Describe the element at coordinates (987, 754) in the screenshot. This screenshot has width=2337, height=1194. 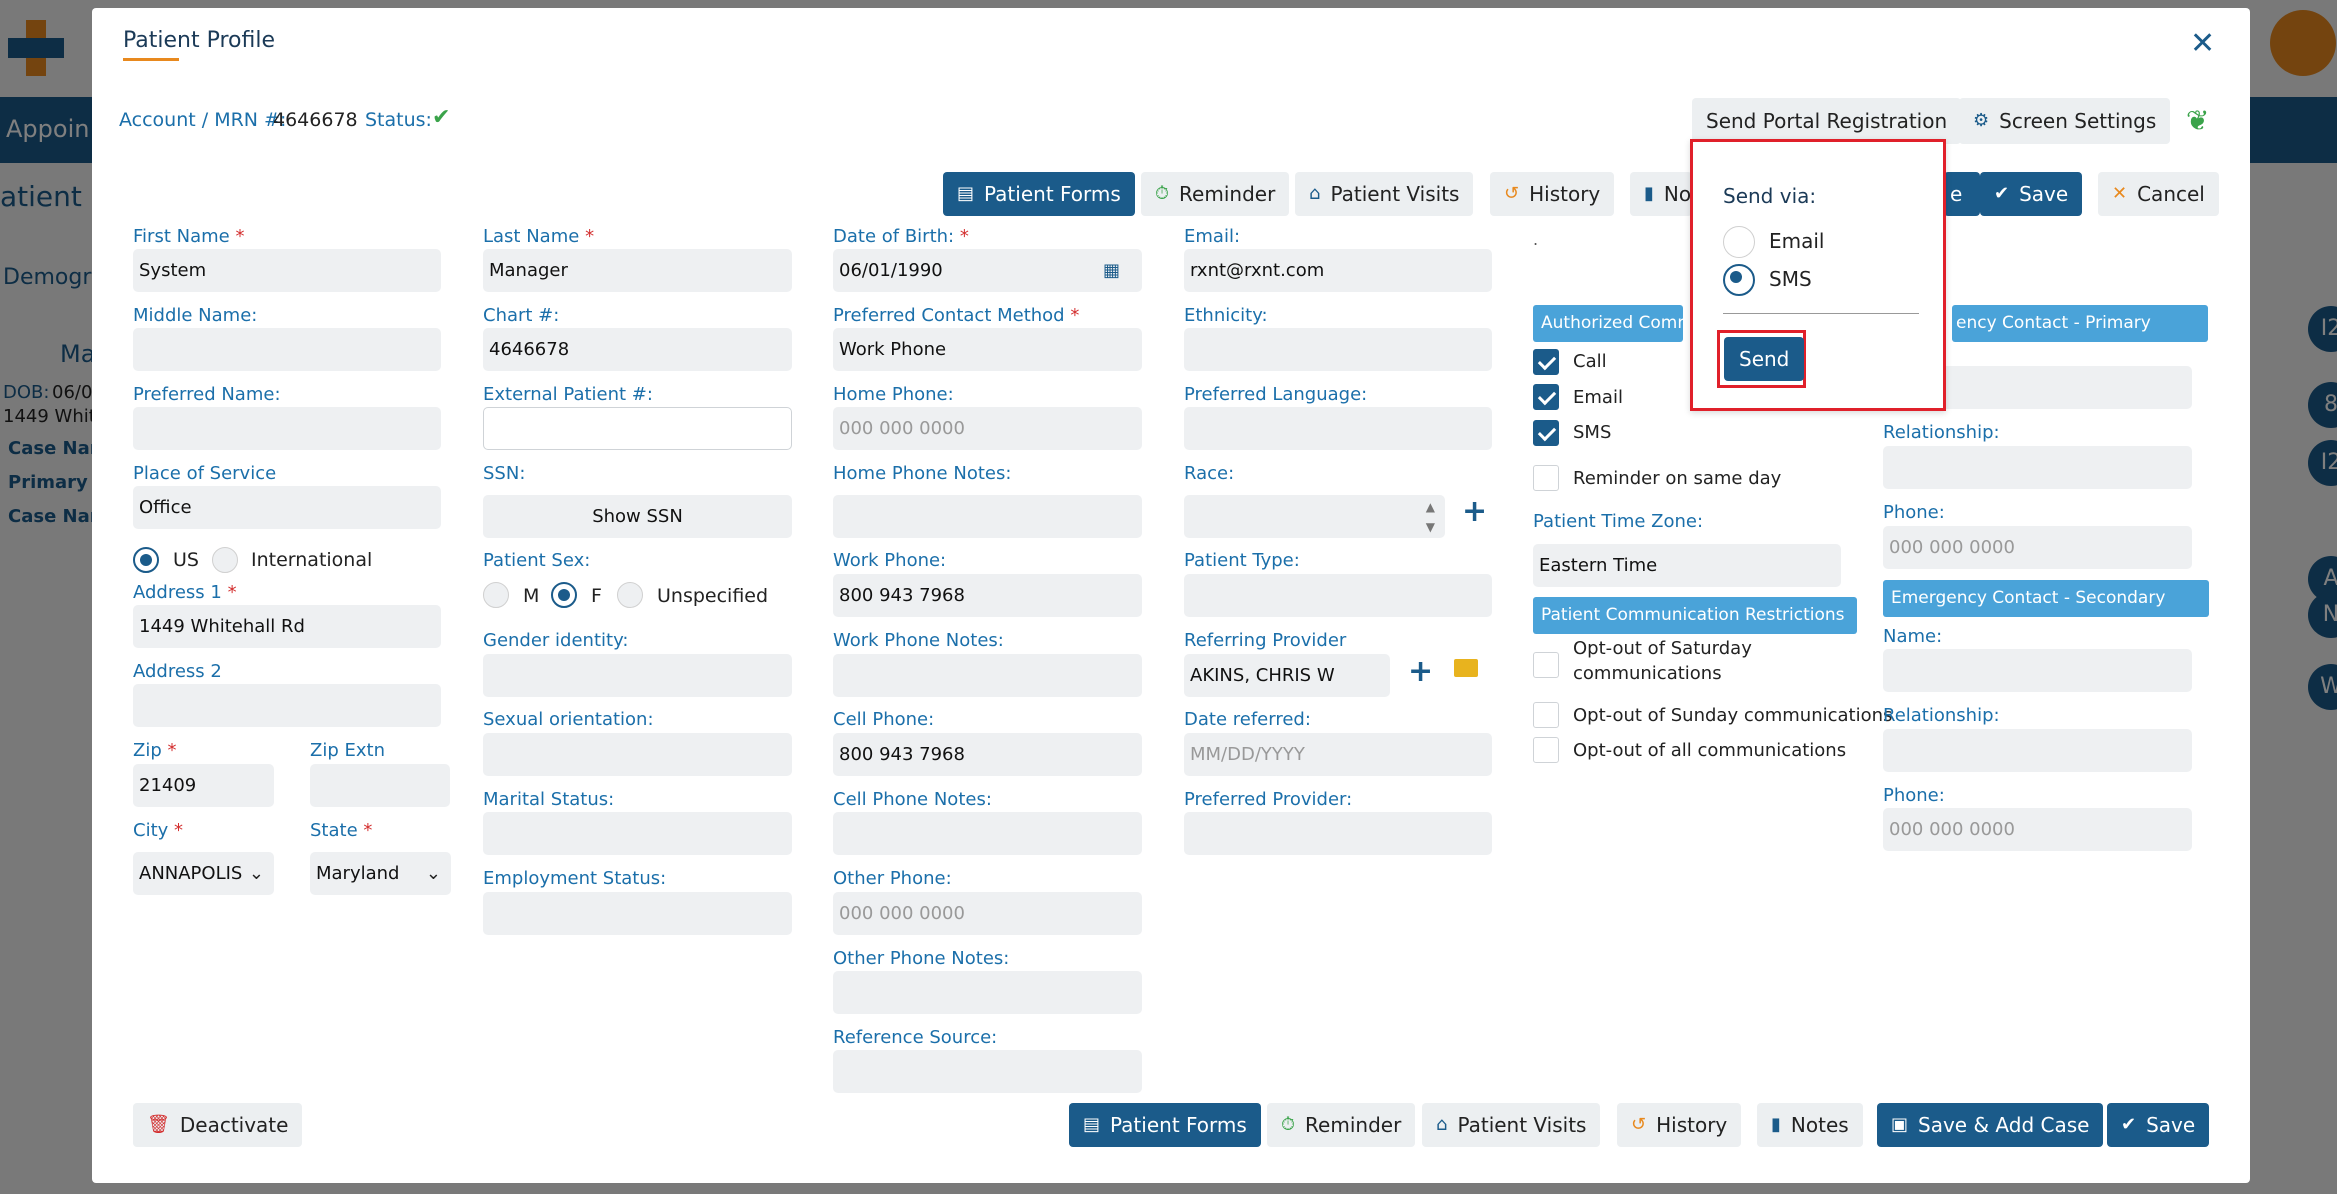
I see `cell-phone-input: 800 943 7968` at that location.